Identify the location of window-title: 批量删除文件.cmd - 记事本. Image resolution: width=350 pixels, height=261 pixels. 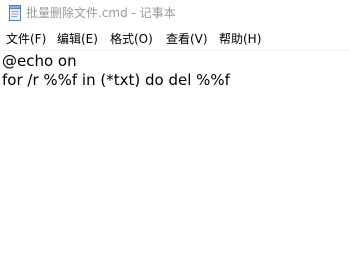
(101, 13).